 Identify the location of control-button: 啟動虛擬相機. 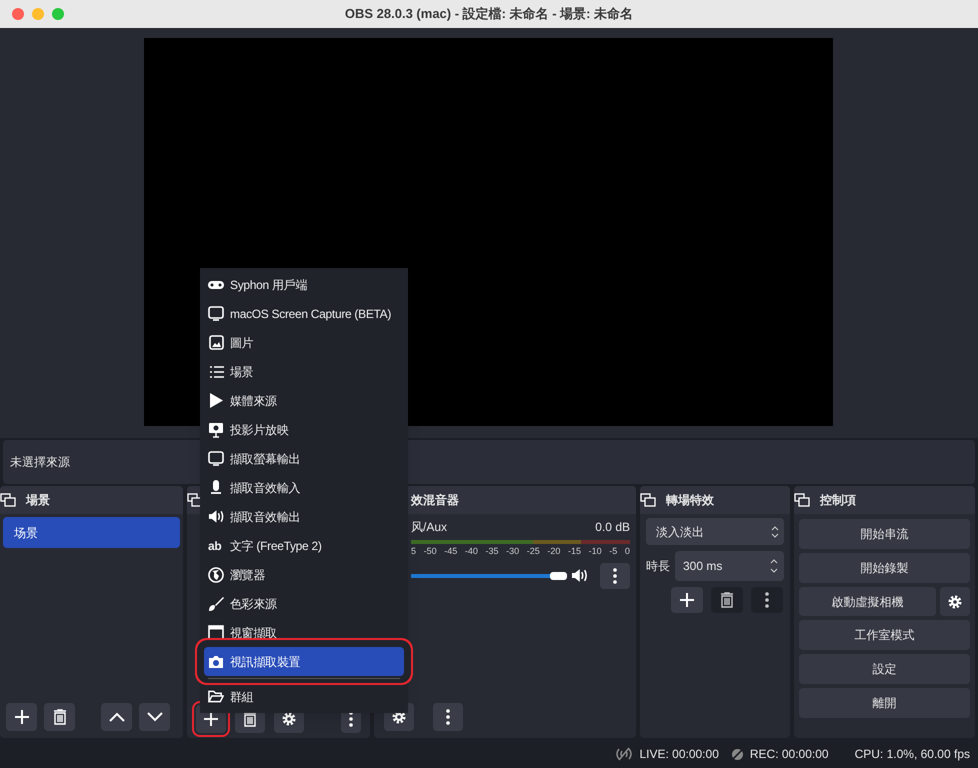
(867, 601).